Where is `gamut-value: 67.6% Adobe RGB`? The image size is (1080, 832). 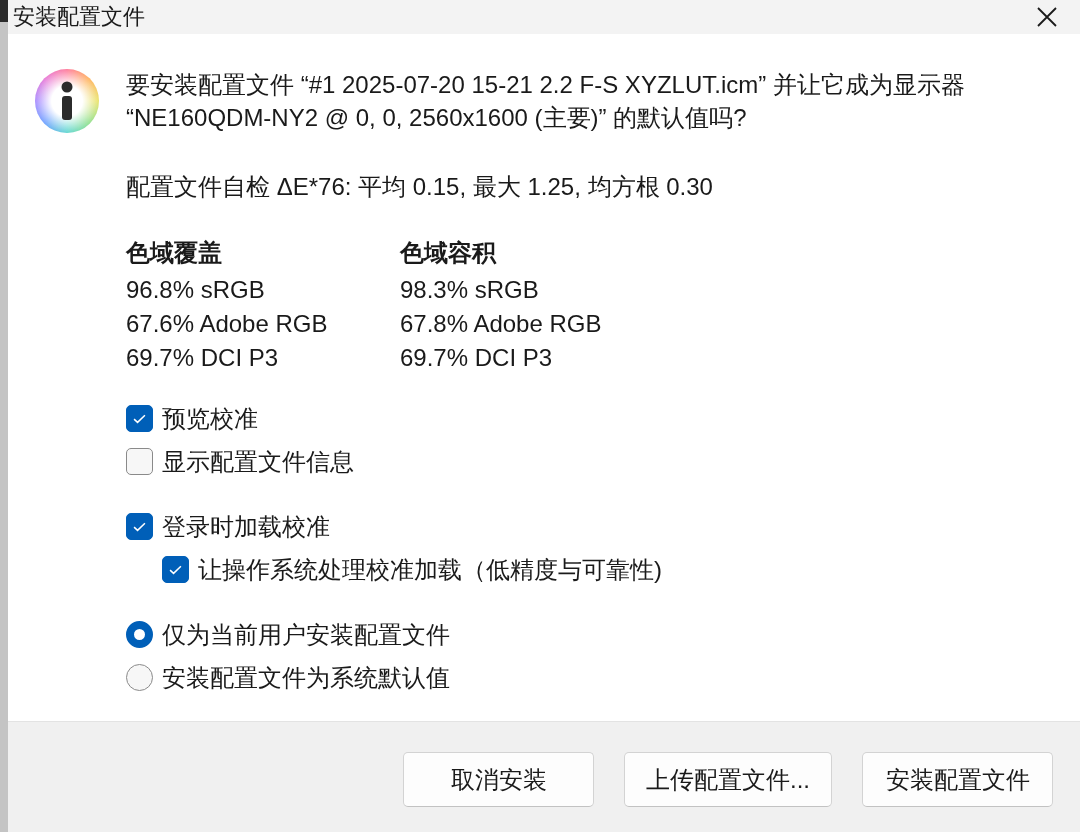 gamut-value: 67.6% Adobe RGB is located at coordinates (227, 324).